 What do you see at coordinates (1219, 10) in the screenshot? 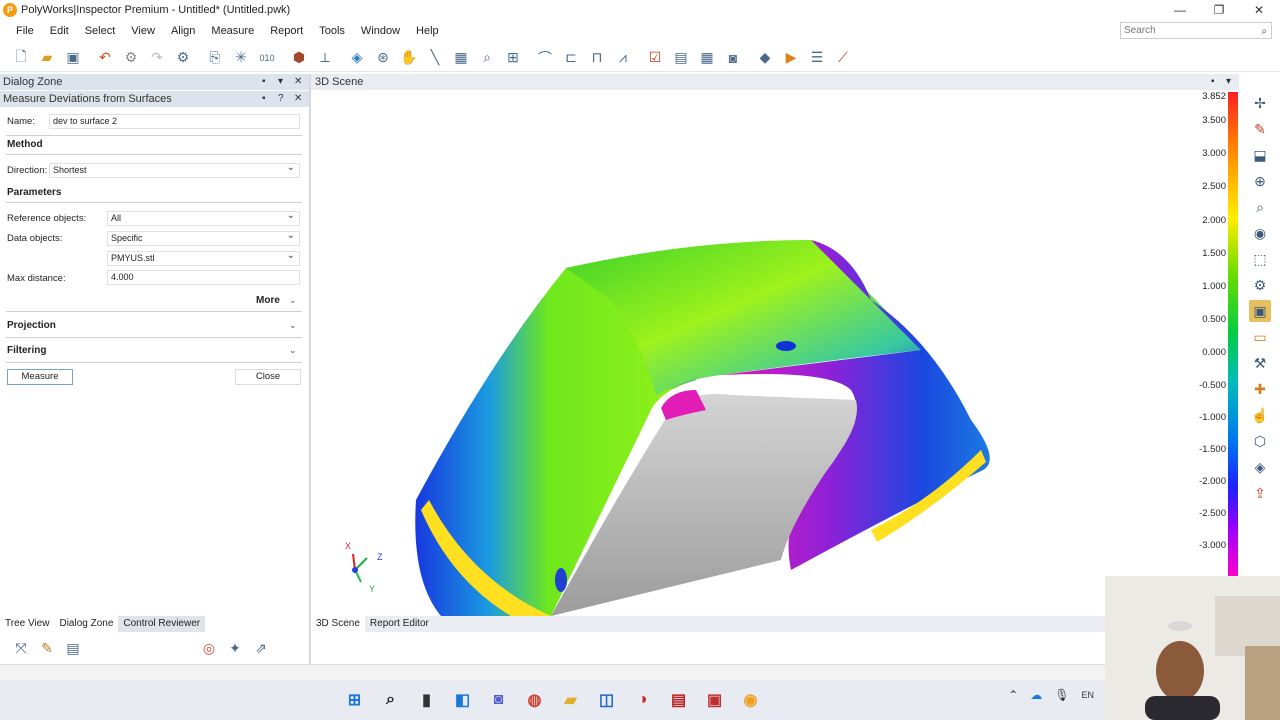
I see `restore-button: ❐` at bounding box center [1219, 10].